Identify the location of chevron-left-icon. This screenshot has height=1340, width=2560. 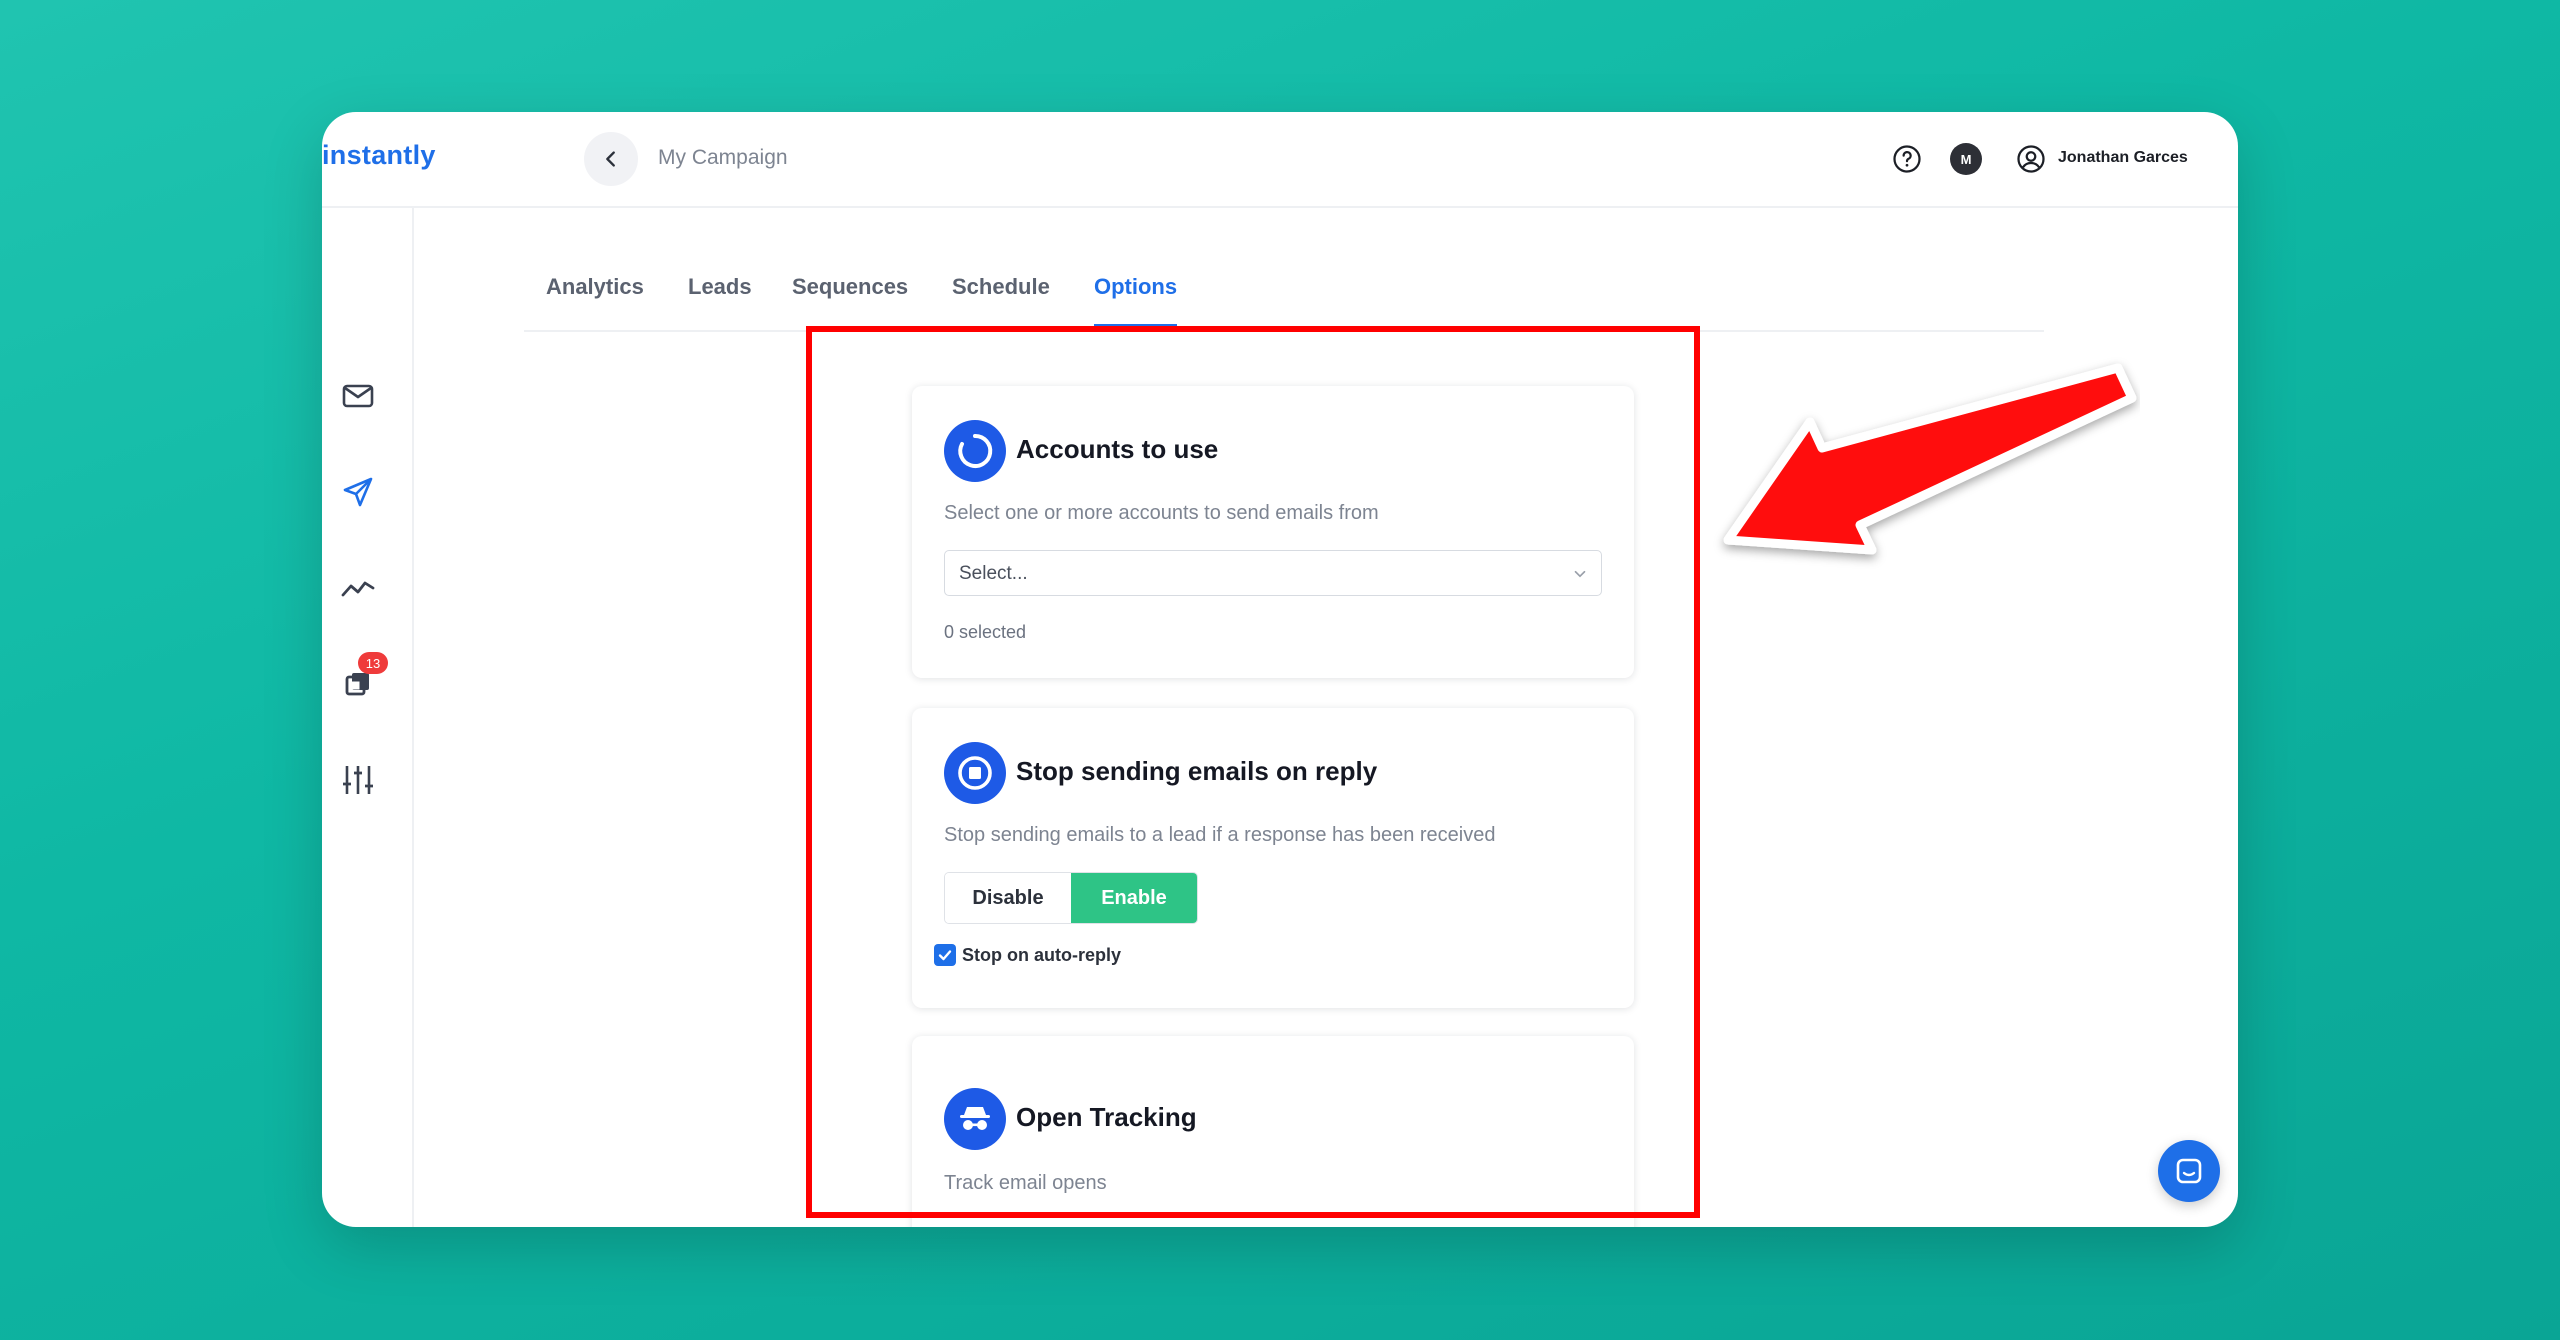
(610, 159).